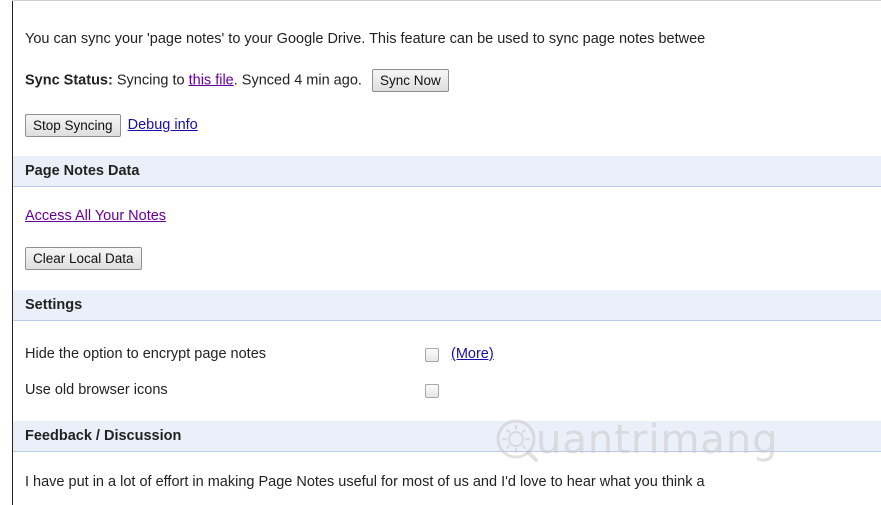 The width and height of the screenshot is (881, 505). I want to click on stop-syncing-button: Stop Syncing, so click(73, 125).